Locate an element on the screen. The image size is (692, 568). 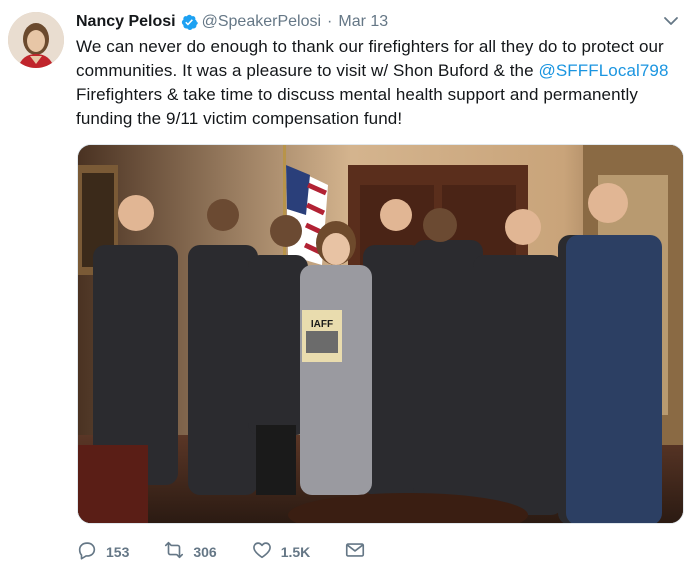
verified-badge-icon is located at coordinates (189, 22).